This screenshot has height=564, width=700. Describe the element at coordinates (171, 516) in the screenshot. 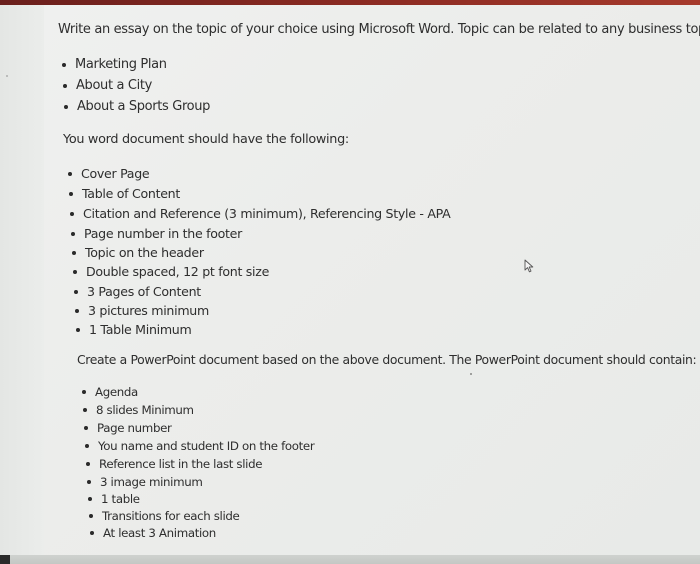

I see `list-item-text: Transitions for each slide` at that location.